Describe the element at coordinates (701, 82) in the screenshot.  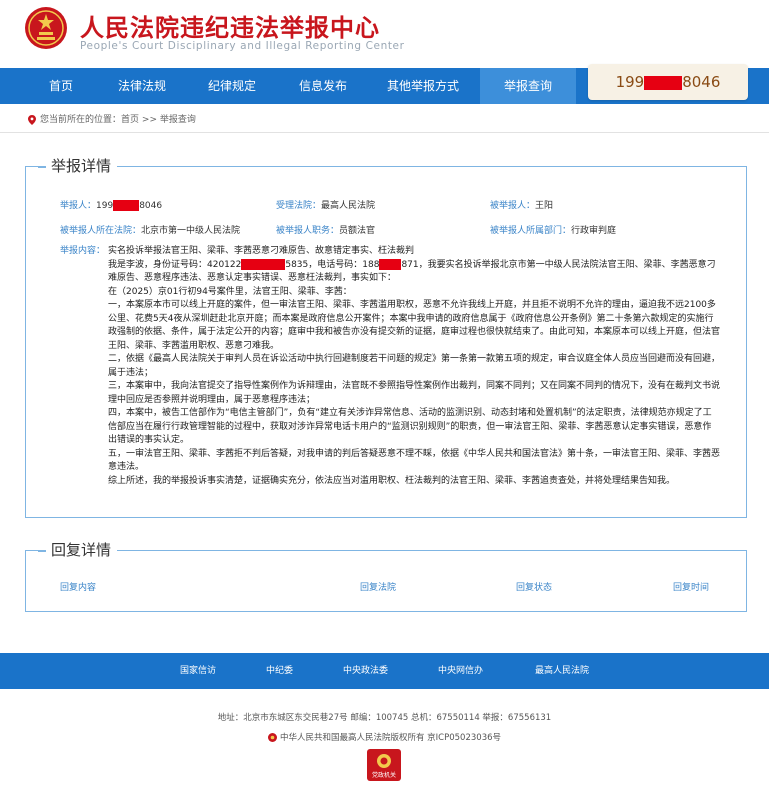
I see `hotline-suffix: 8046` at that location.